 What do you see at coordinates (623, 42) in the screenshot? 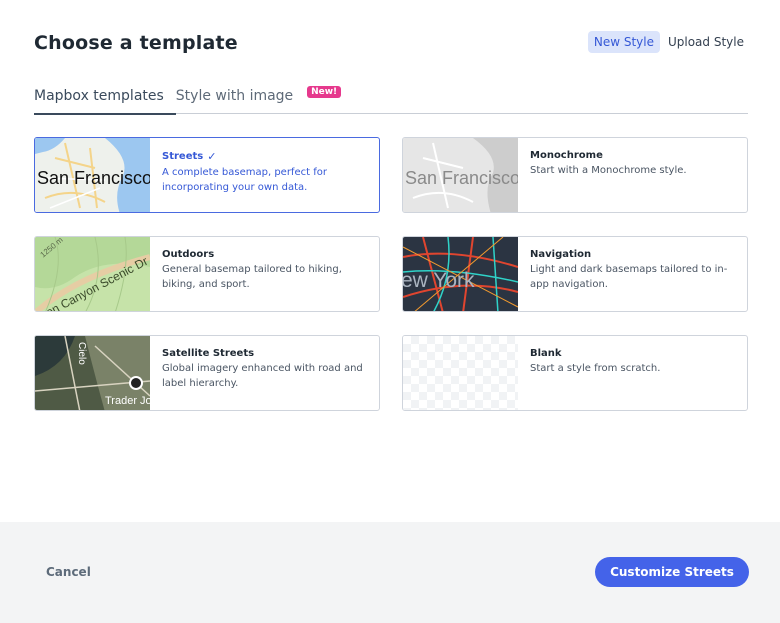
I see `new-style-button: New Style` at bounding box center [623, 42].